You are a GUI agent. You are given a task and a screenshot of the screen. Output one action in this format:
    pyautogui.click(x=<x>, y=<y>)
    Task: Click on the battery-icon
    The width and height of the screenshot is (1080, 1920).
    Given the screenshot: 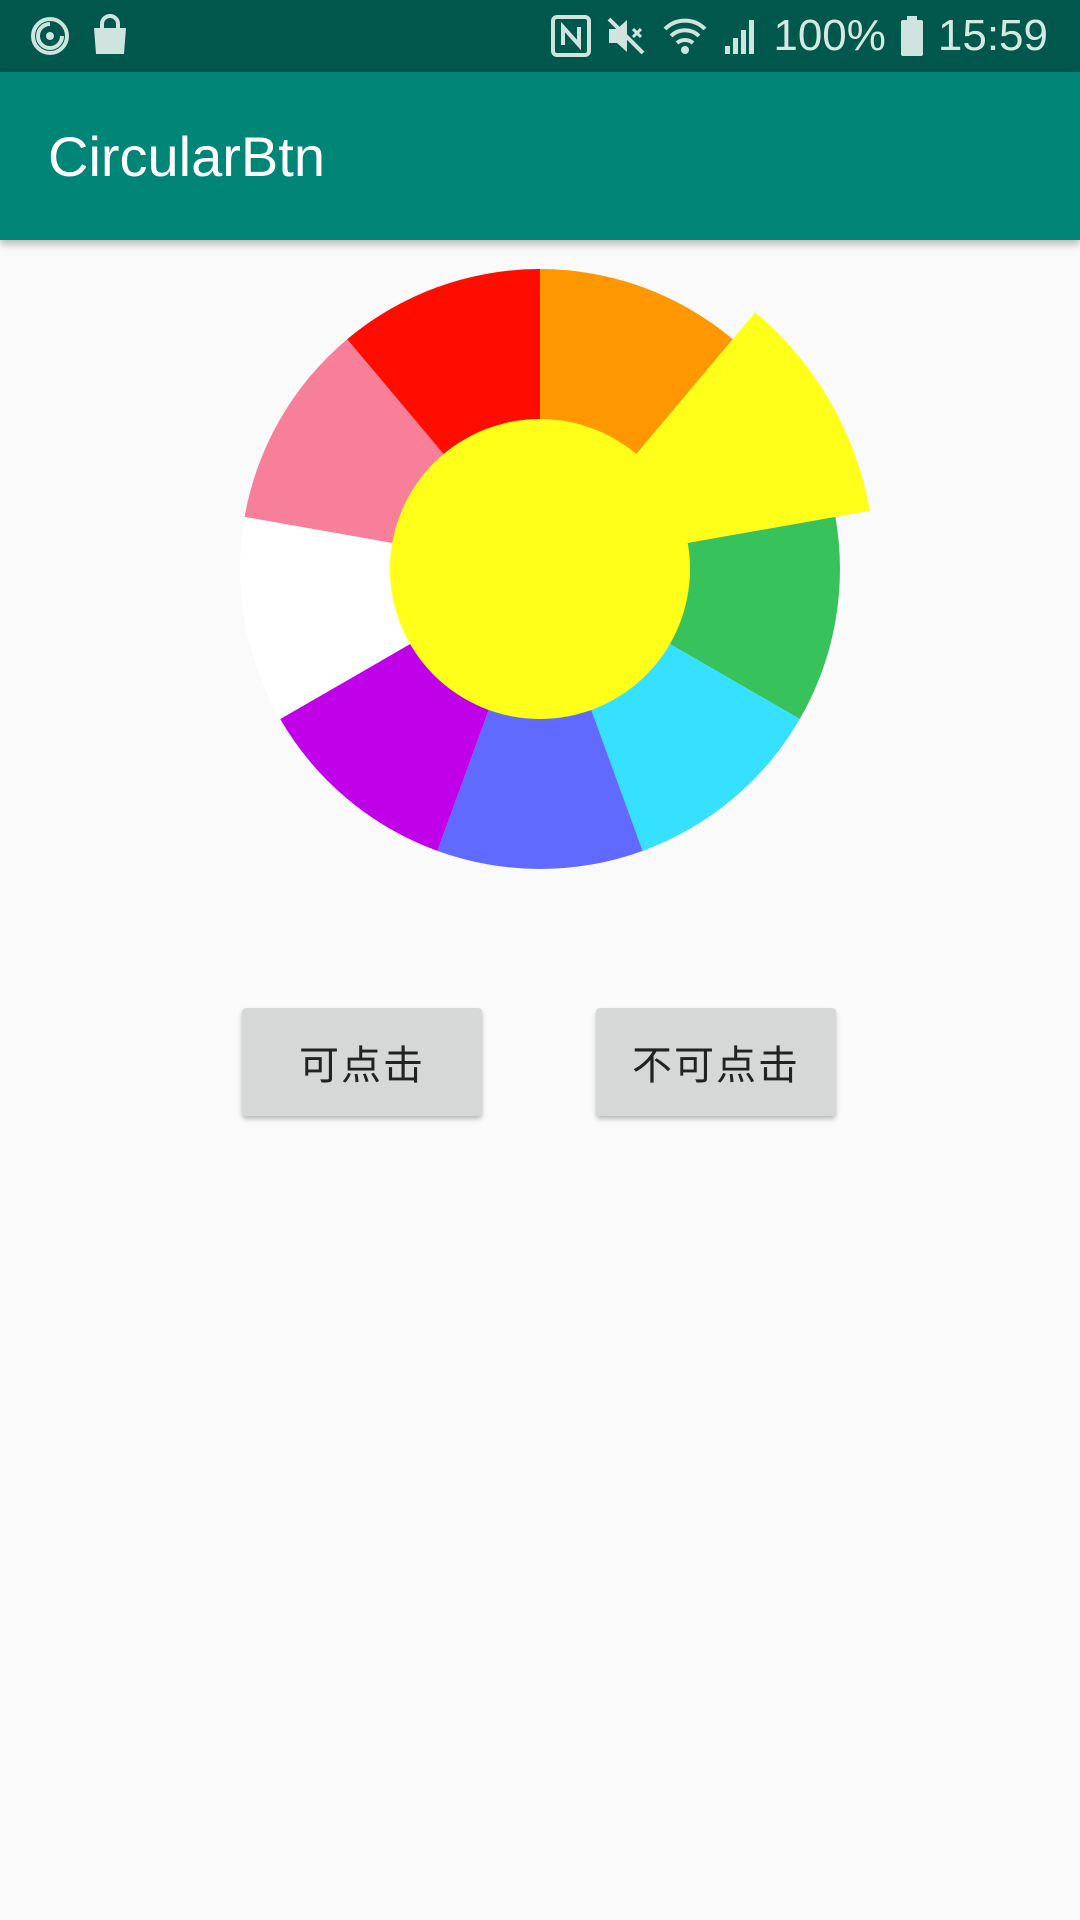 What is the action you would take?
    pyautogui.click(x=912, y=36)
    